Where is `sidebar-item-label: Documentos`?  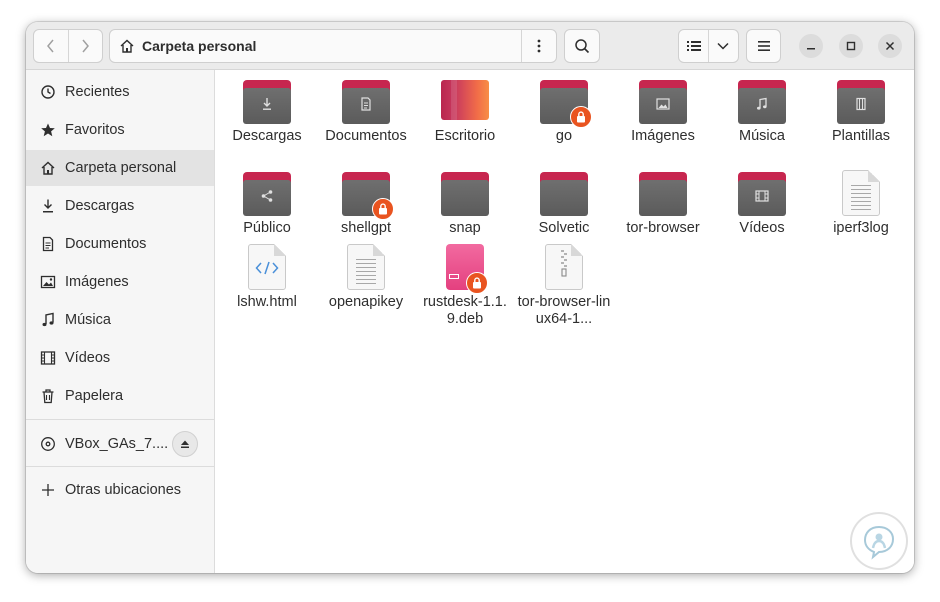
sidebar-item-label: Documentos is located at coordinates (106, 244).